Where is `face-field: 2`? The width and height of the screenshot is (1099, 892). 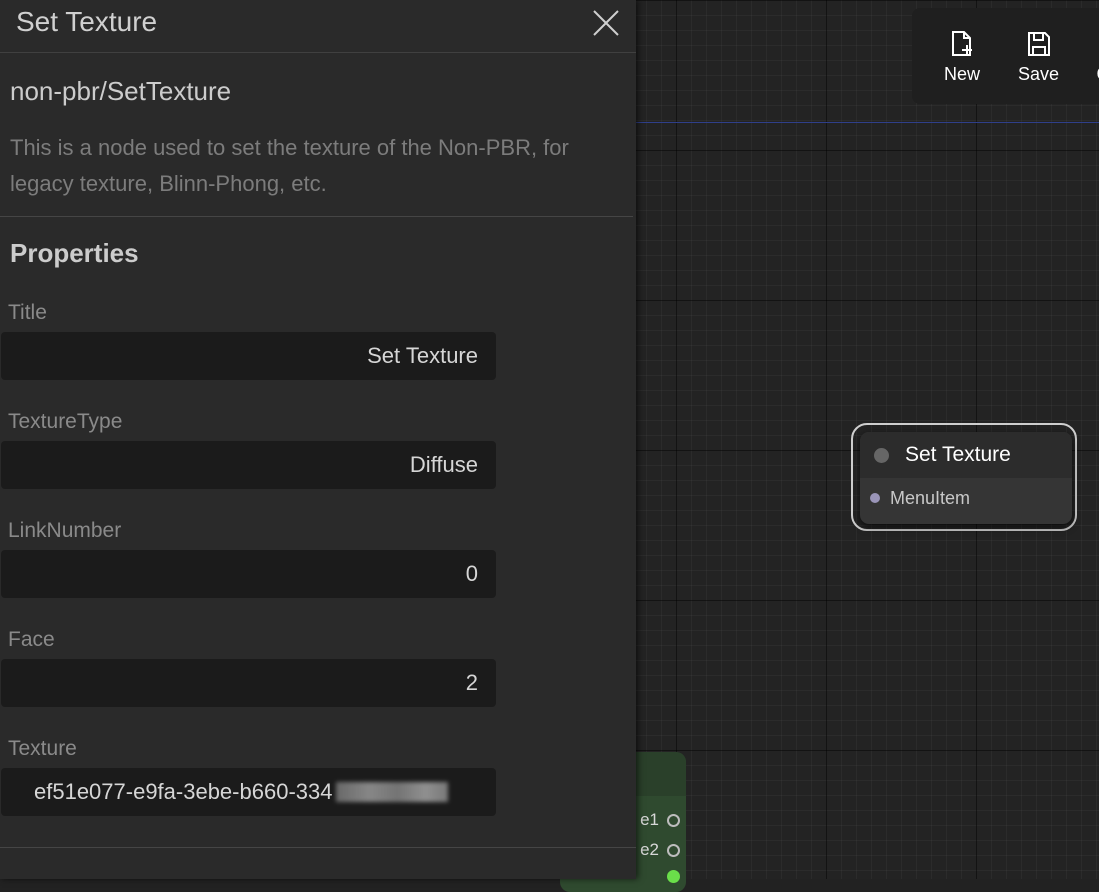 face-field: 2 is located at coordinates (248, 683).